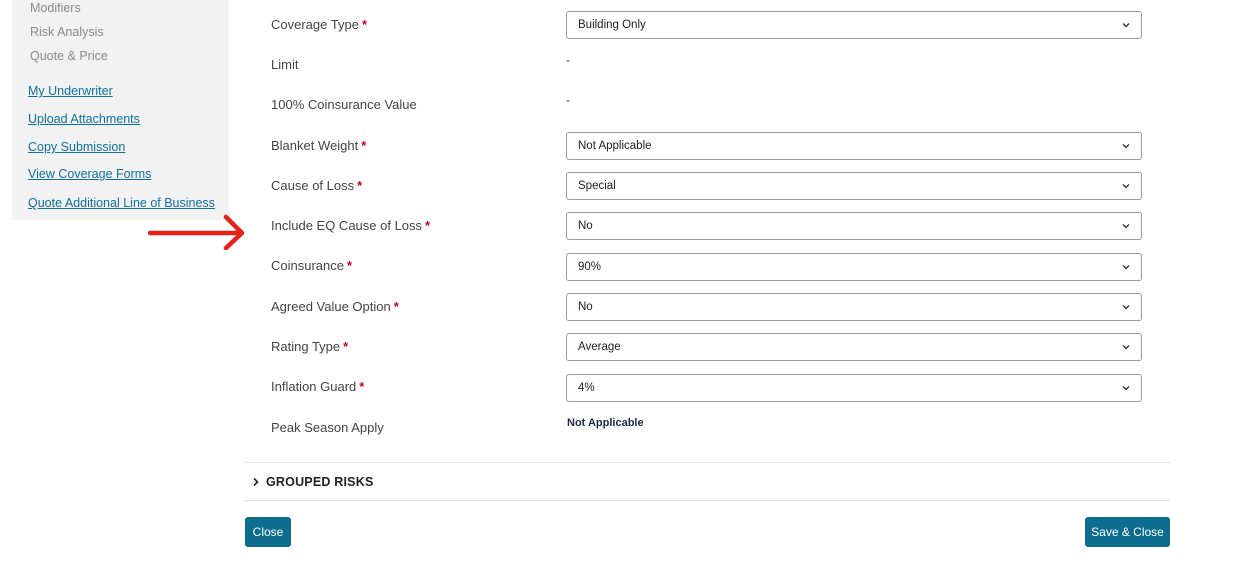 Image resolution: width=1248 pixels, height=565 pixels. I want to click on upload-attachments-link: Upload Attachments, so click(84, 119).